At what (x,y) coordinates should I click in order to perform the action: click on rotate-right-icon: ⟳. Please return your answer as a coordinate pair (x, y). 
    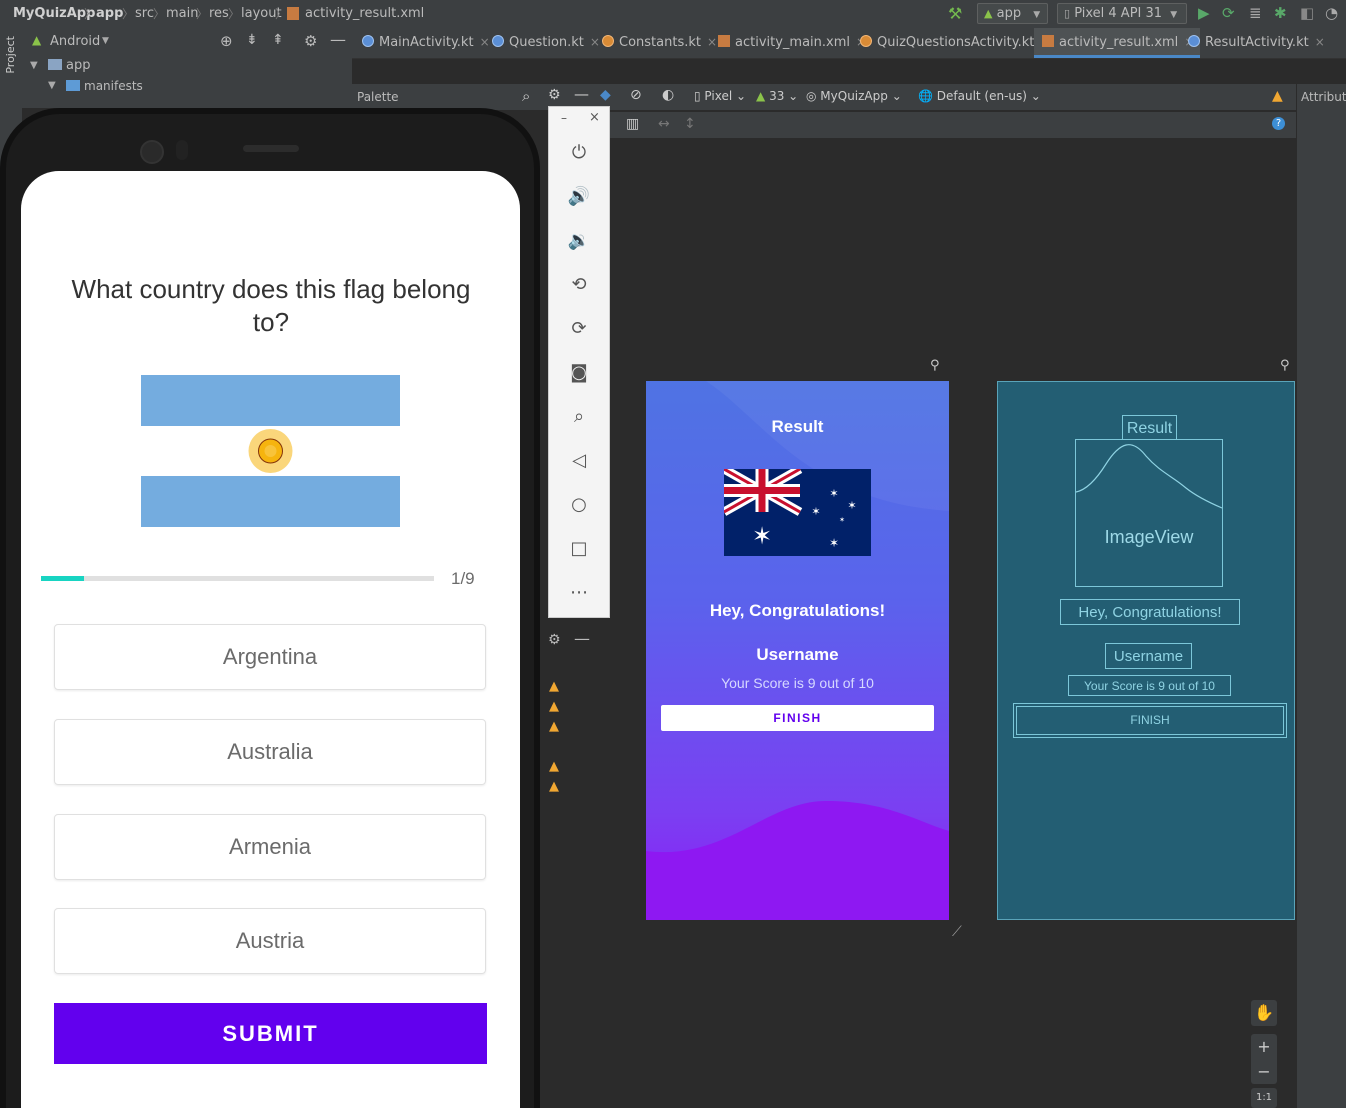
    Looking at the image, I should click on (579, 329).